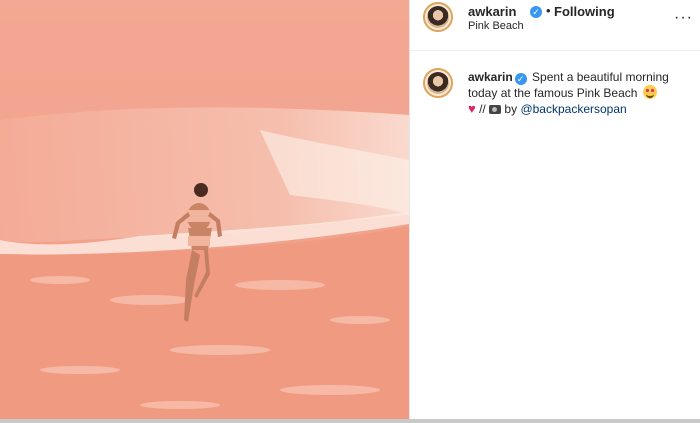 This screenshot has height=423, width=700. I want to click on avatar, so click(438, 17).